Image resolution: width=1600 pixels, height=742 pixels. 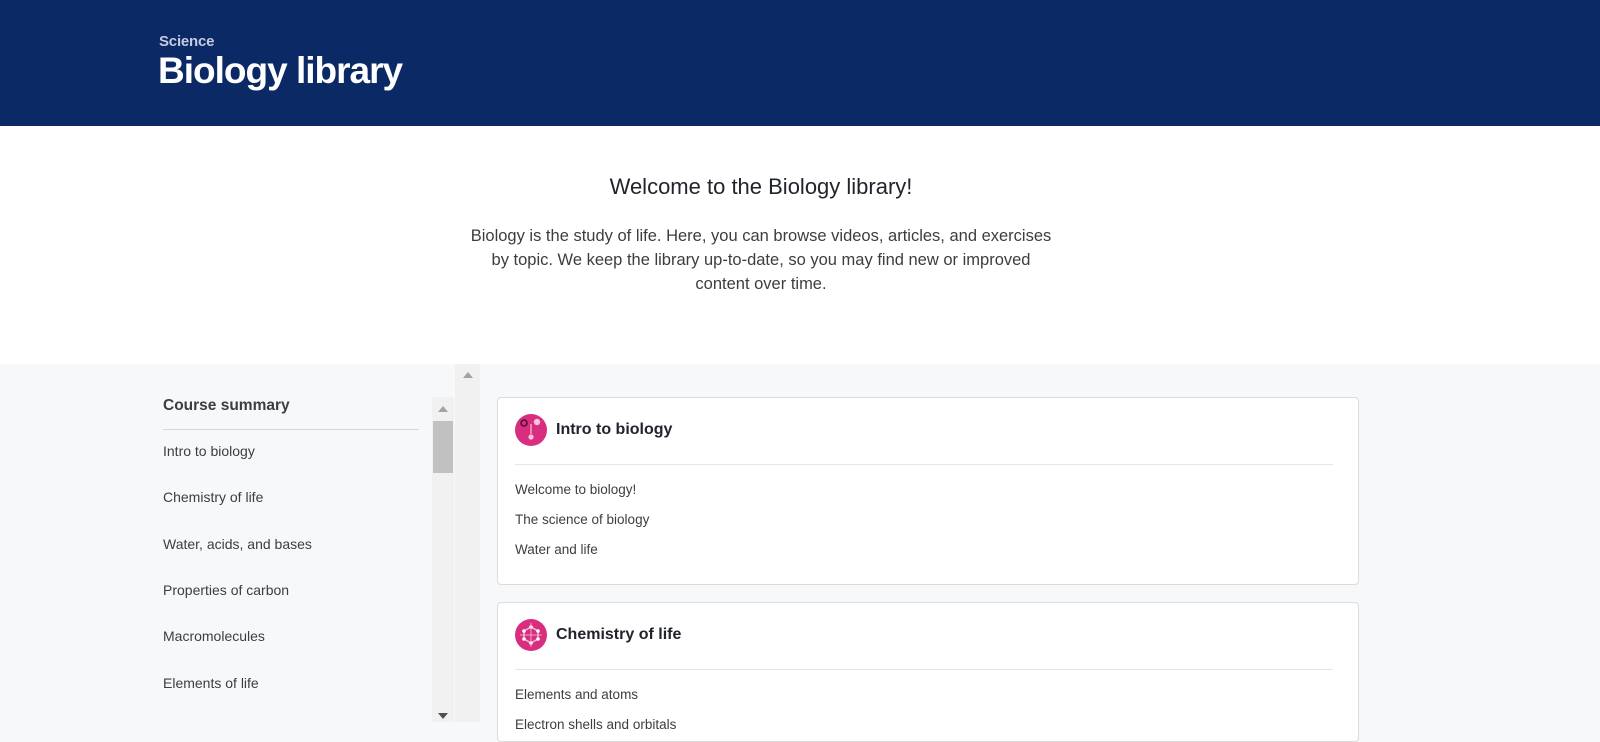 I want to click on lesson-link: The science of biology, so click(x=582, y=519).